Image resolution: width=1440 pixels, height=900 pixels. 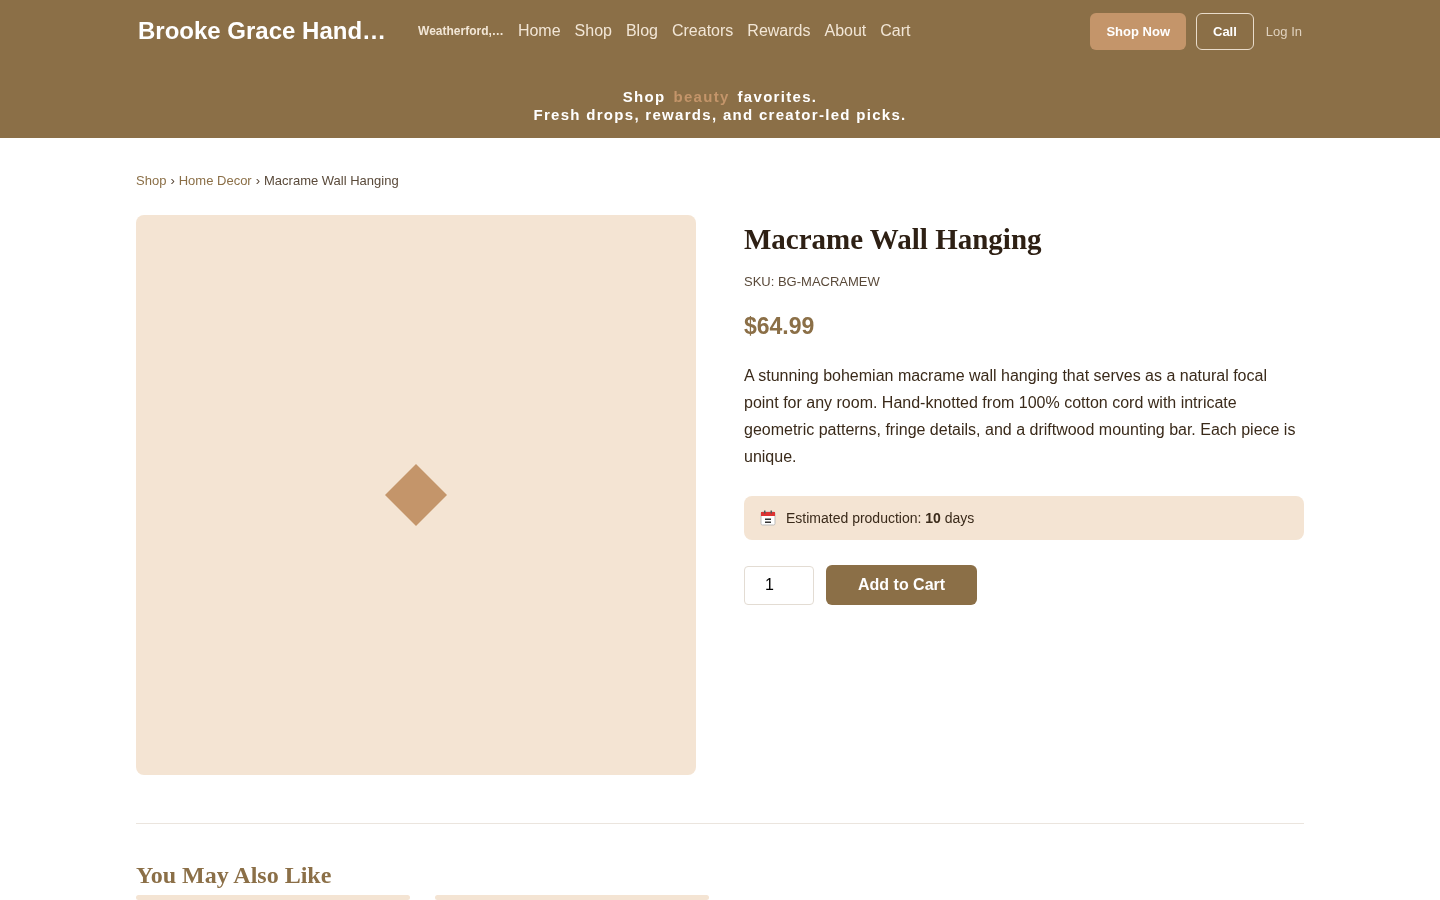 I want to click on nav-link: About, so click(x=845, y=31).